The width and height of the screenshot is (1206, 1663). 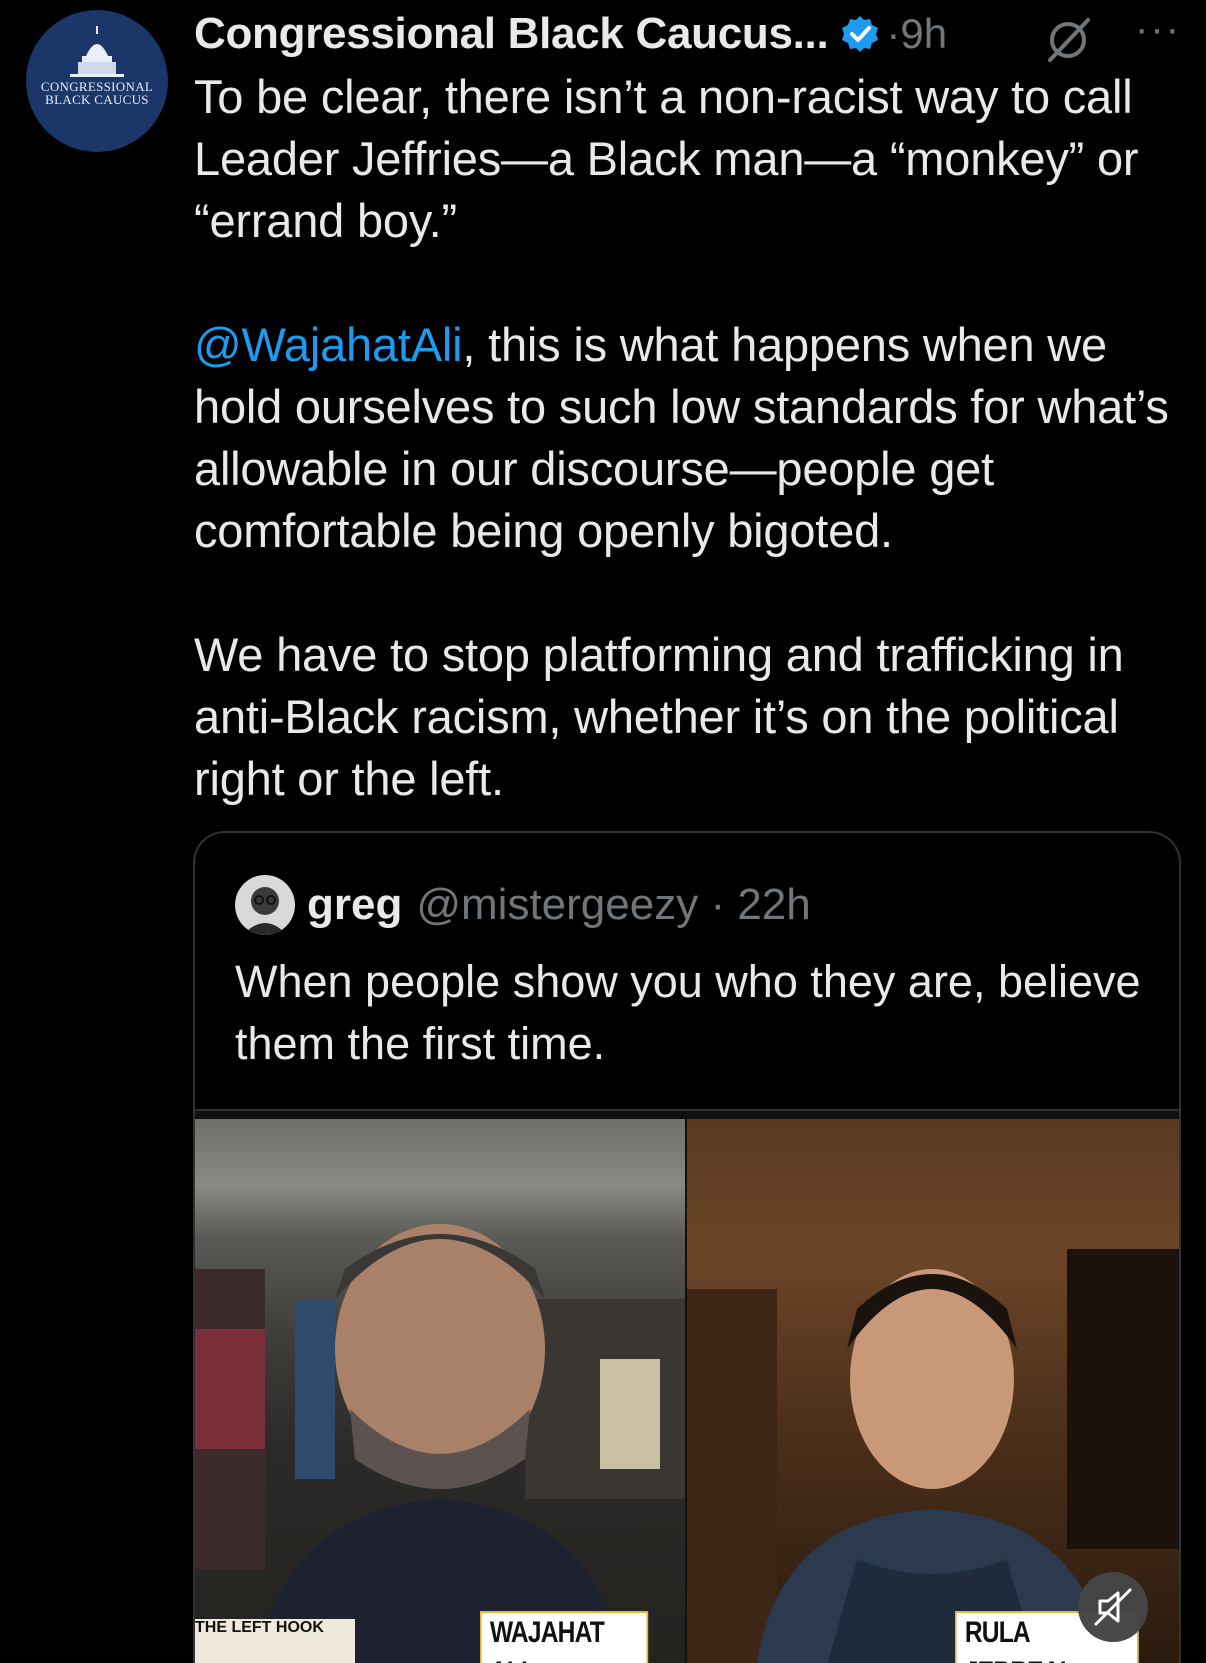 What do you see at coordinates (1113, 1607) in the screenshot?
I see `mute-icon` at bounding box center [1113, 1607].